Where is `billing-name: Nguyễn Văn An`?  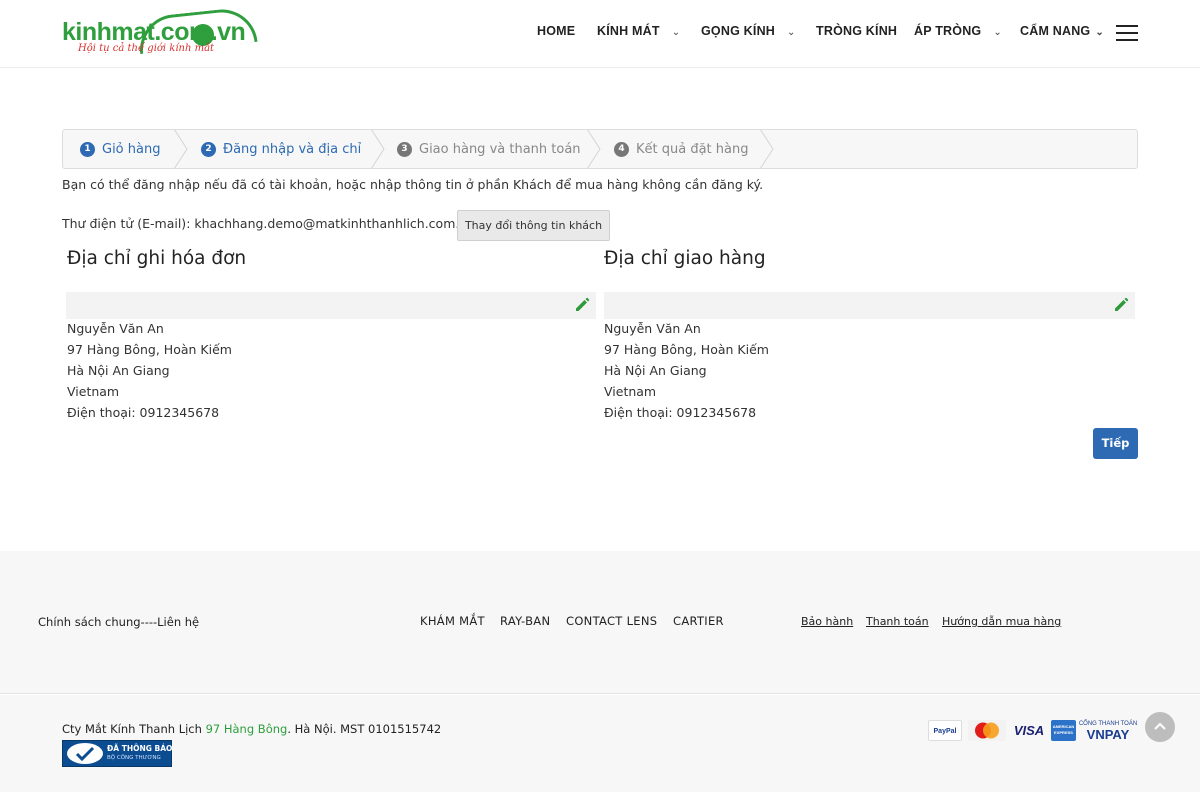 billing-name: Nguyễn Văn An is located at coordinates (115, 328).